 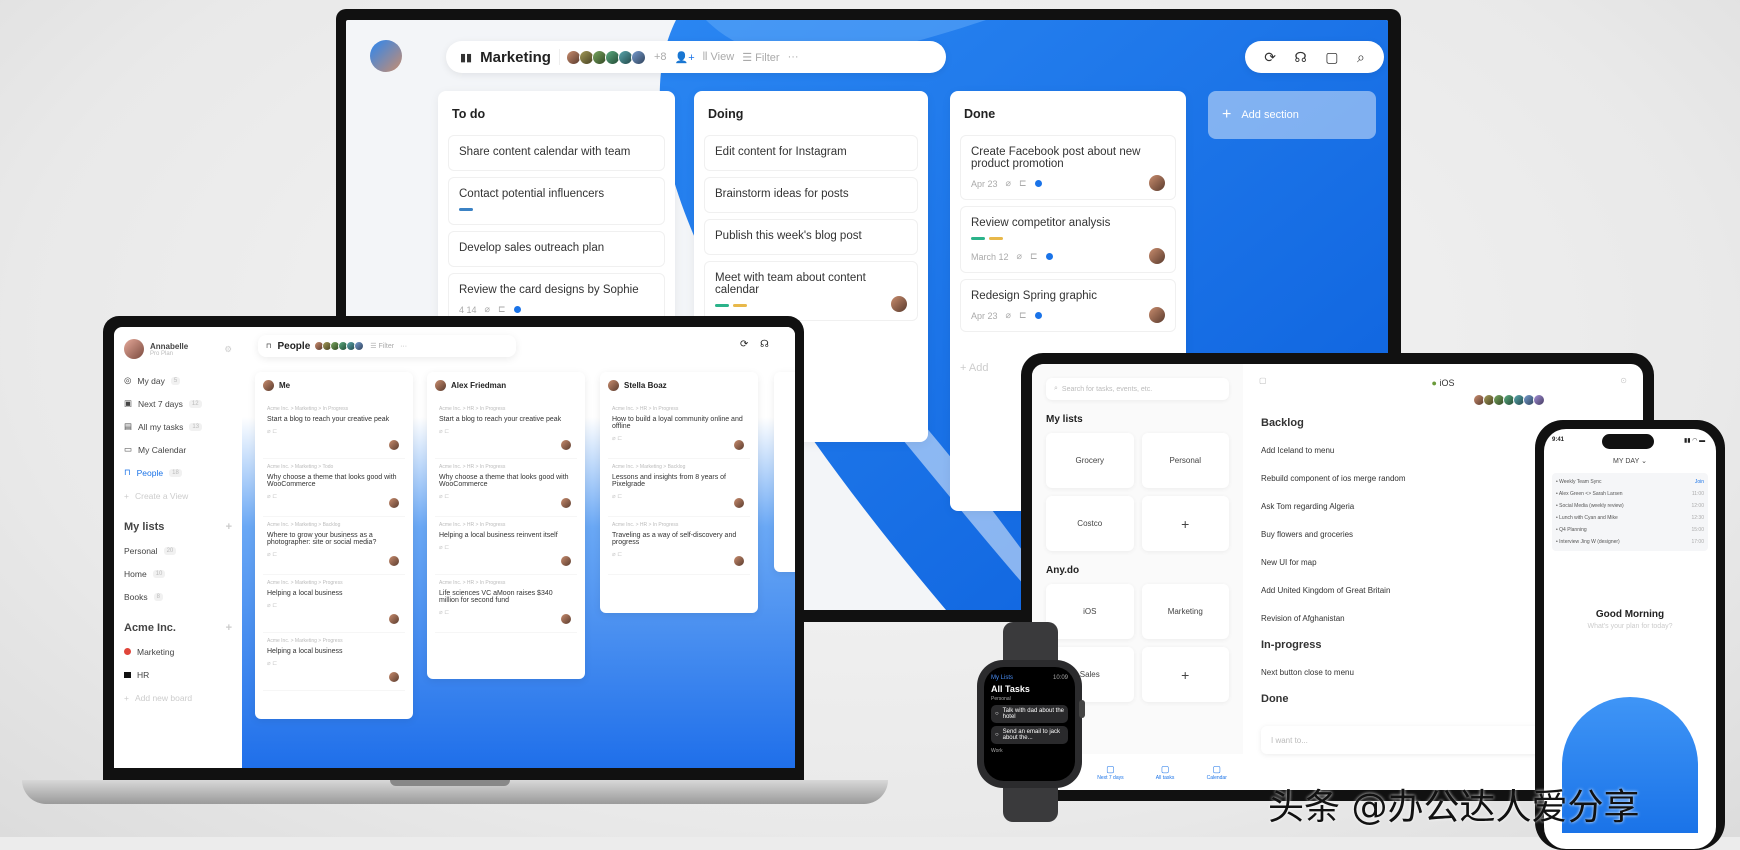 What do you see at coordinates (178, 426) in the screenshot?
I see `nav-item-all-my-tasks: ▤ All my tasks 13` at bounding box center [178, 426].